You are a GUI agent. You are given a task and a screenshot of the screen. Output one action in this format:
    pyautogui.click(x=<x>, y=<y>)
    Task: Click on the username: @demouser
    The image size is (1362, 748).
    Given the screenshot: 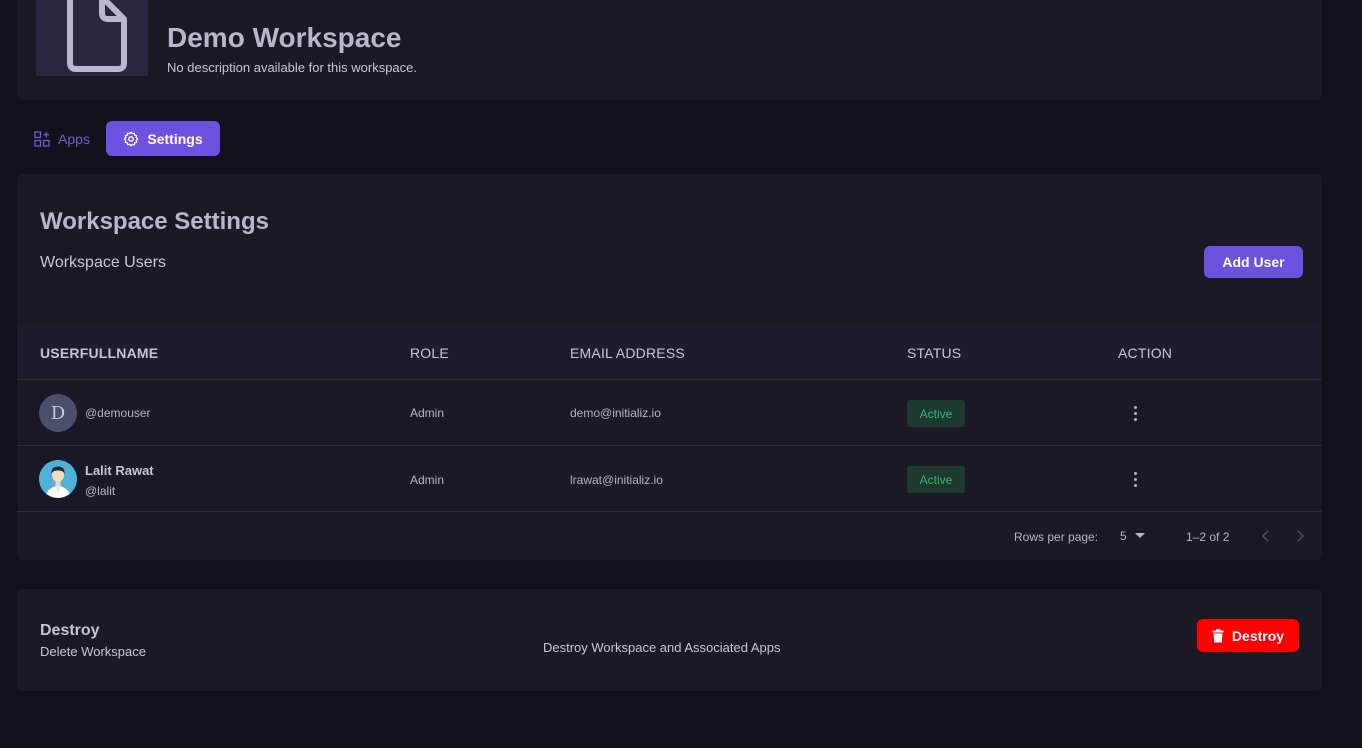 What is the action you would take?
    pyautogui.click(x=118, y=413)
    